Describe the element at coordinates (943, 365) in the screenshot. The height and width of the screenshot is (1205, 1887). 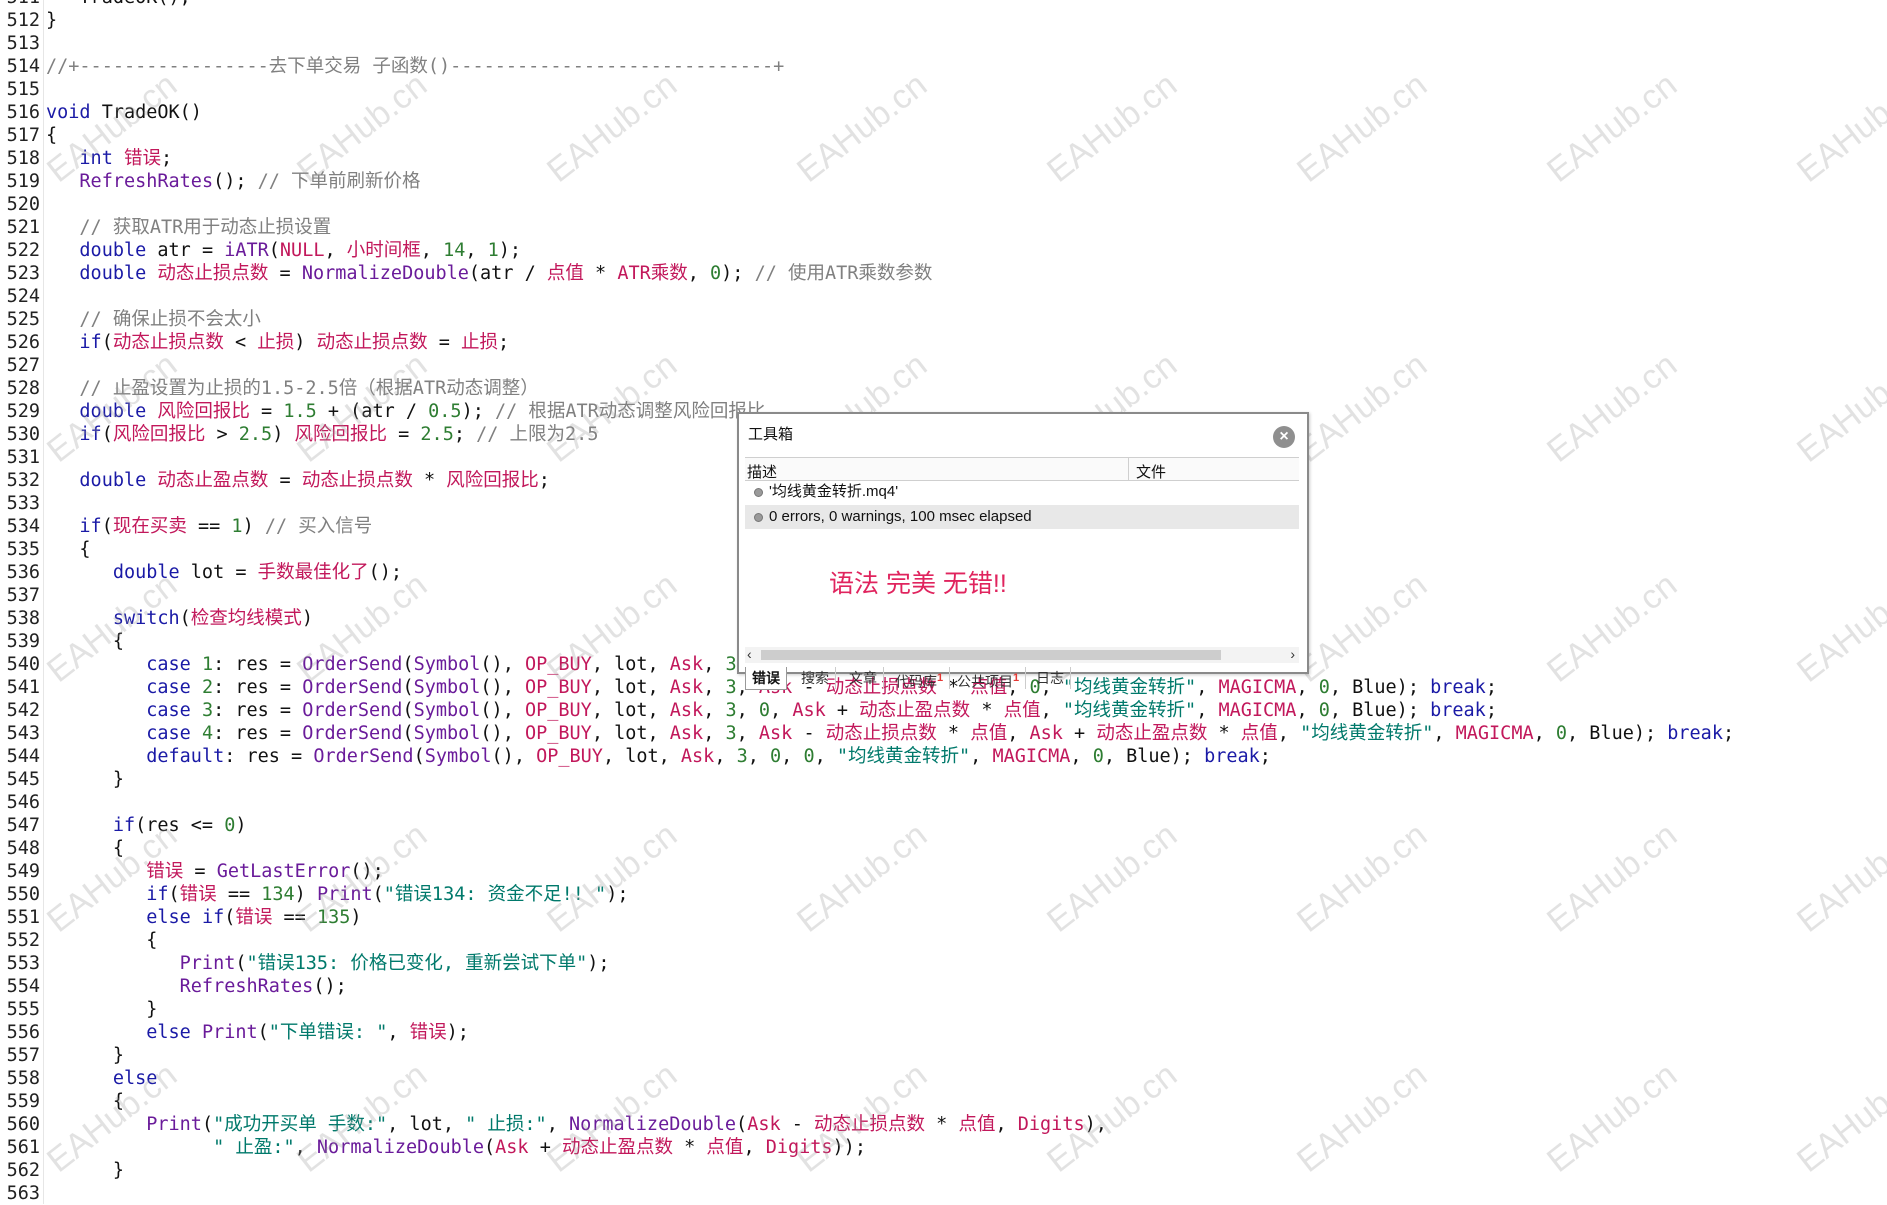
I see `code-line: 527` at that location.